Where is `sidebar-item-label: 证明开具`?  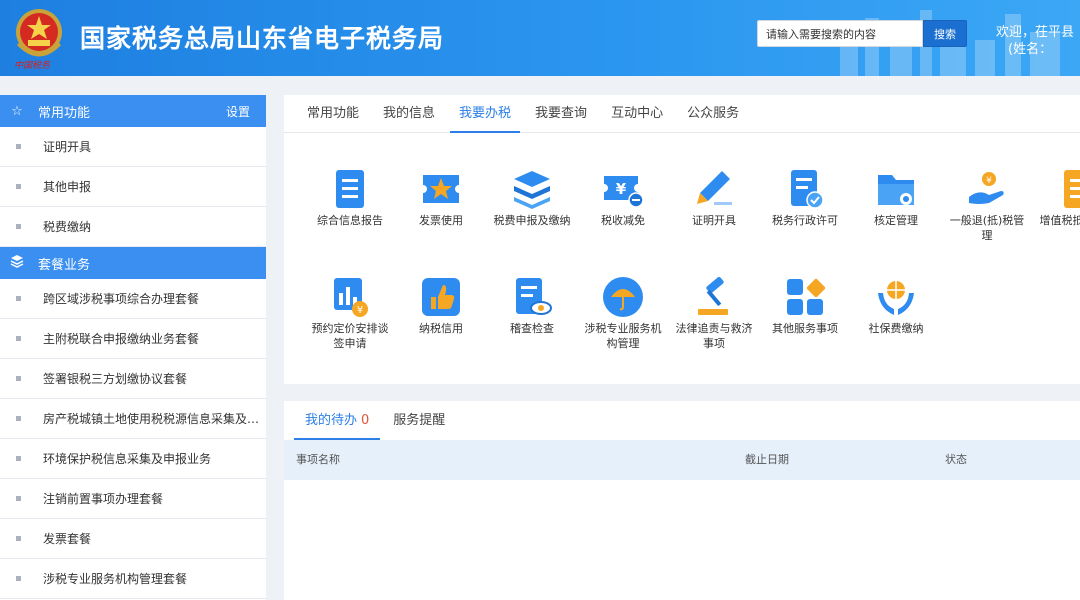 sidebar-item-label: 证明开具 is located at coordinates (67, 147).